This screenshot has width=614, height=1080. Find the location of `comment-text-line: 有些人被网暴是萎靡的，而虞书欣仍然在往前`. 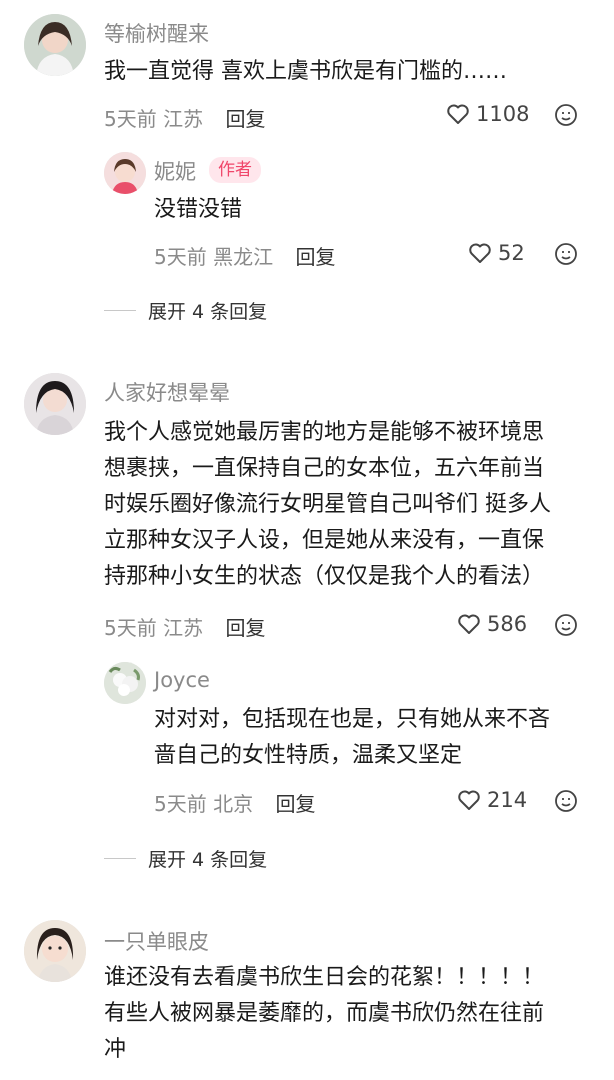

comment-text-line: 有些人被网暴是萎靡的，而虞书欣仍然在往前 is located at coordinates (324, 1013).